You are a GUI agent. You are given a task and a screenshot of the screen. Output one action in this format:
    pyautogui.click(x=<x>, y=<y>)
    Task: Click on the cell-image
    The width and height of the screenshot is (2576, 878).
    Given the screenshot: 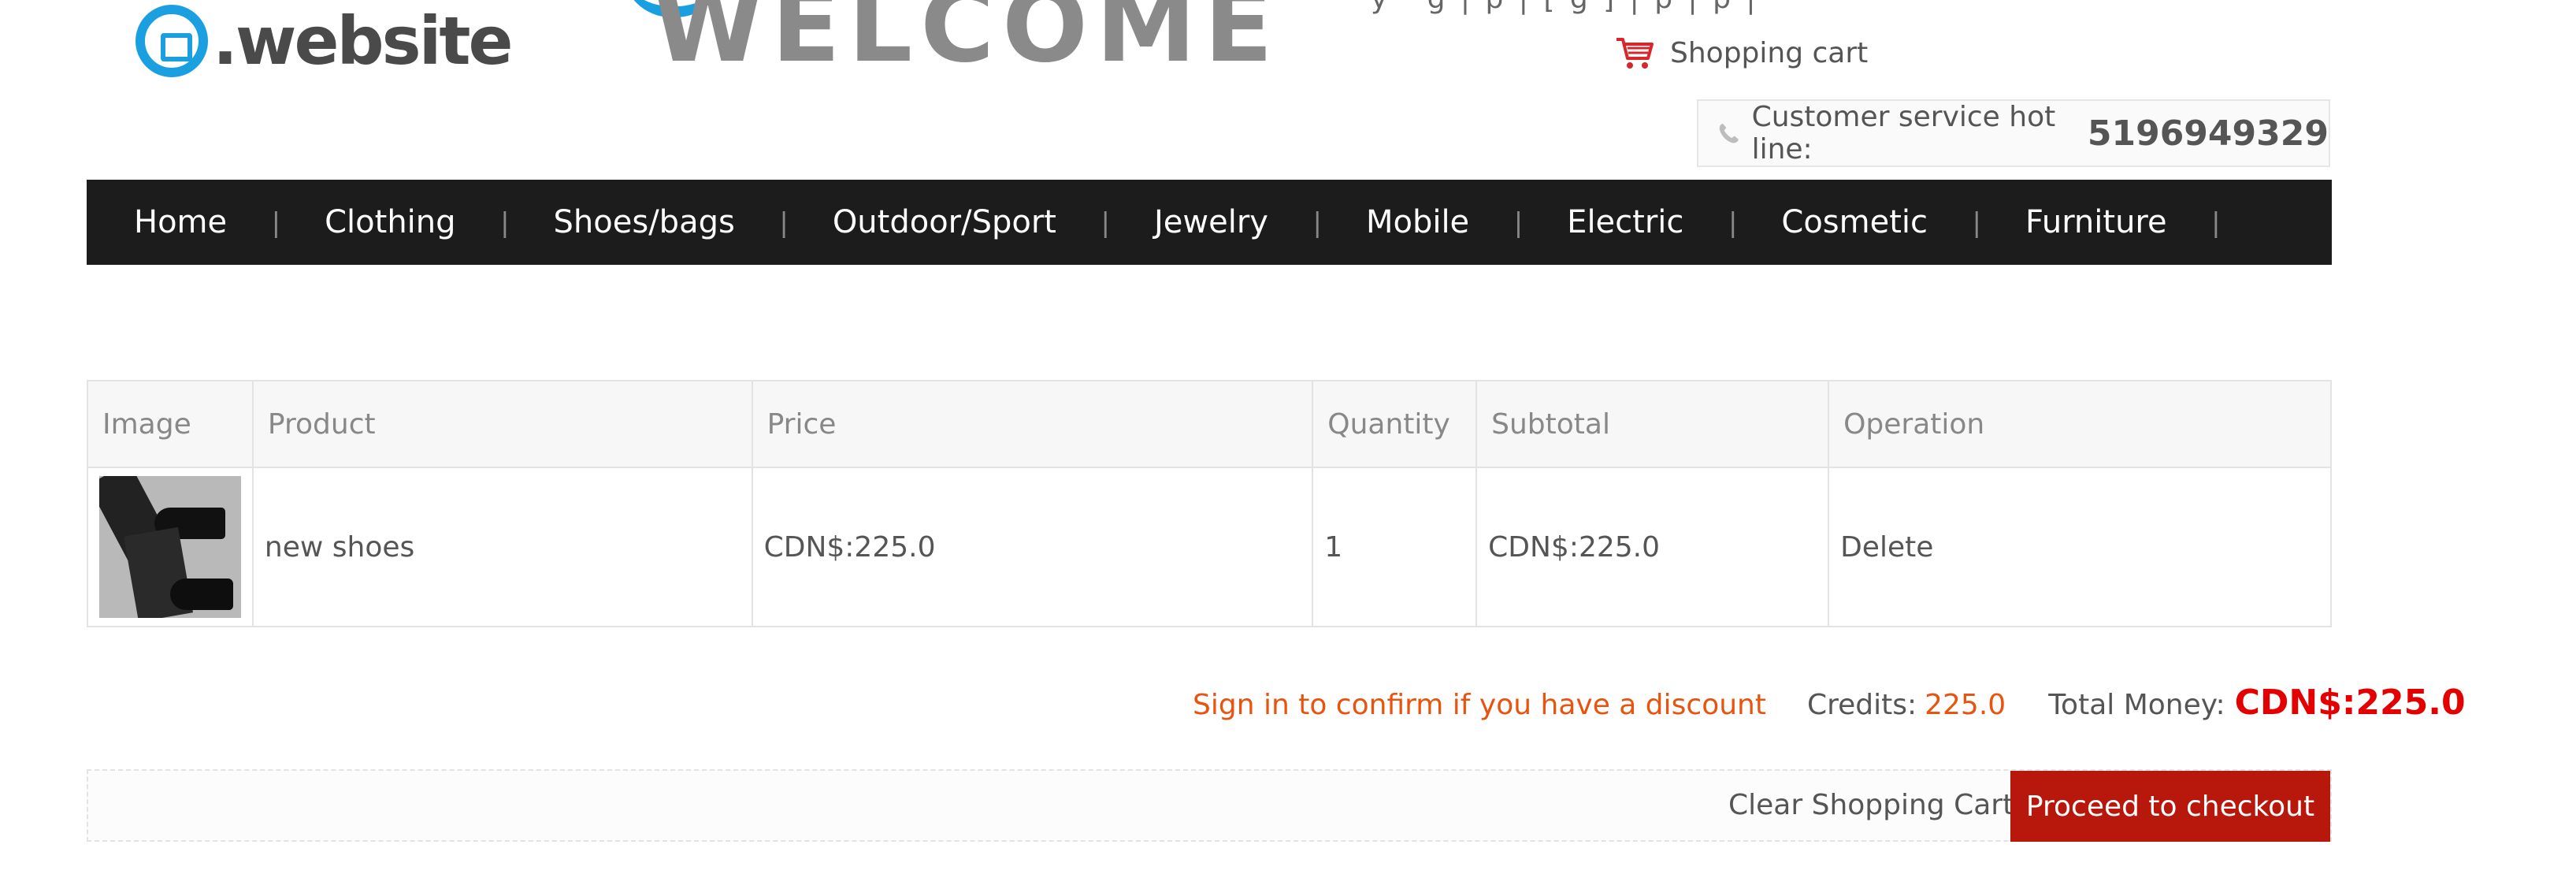 What is the action you would take?
    pyautogui.click(x=170, y=547)
    